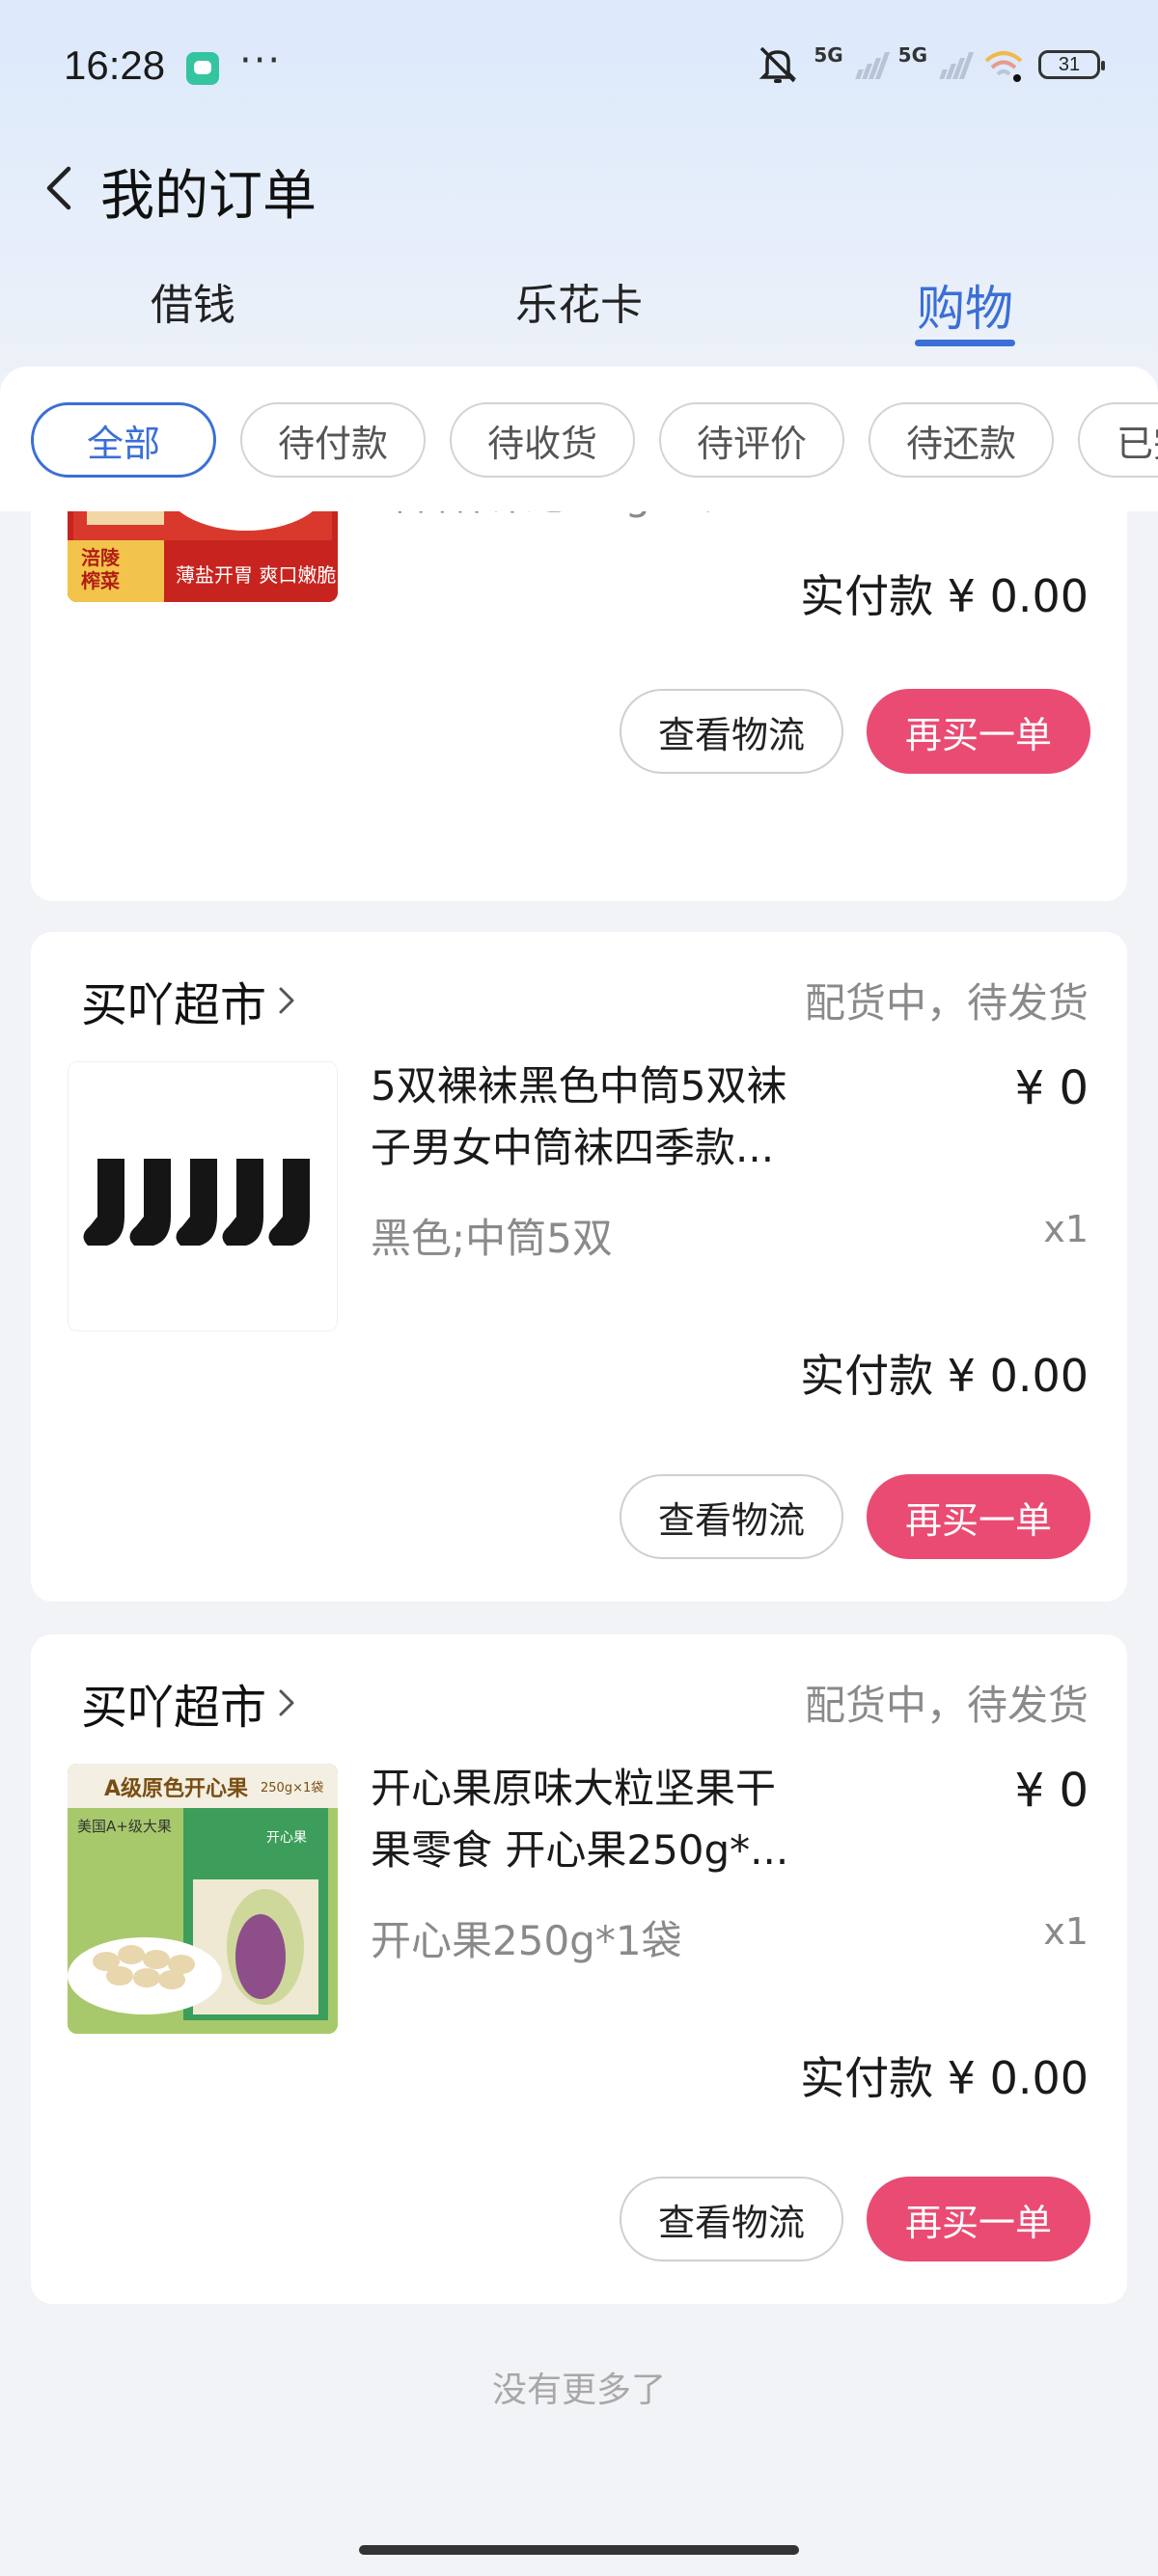 The image size is (1158, 2576). I want to click on product-image, so click(203, 1196).